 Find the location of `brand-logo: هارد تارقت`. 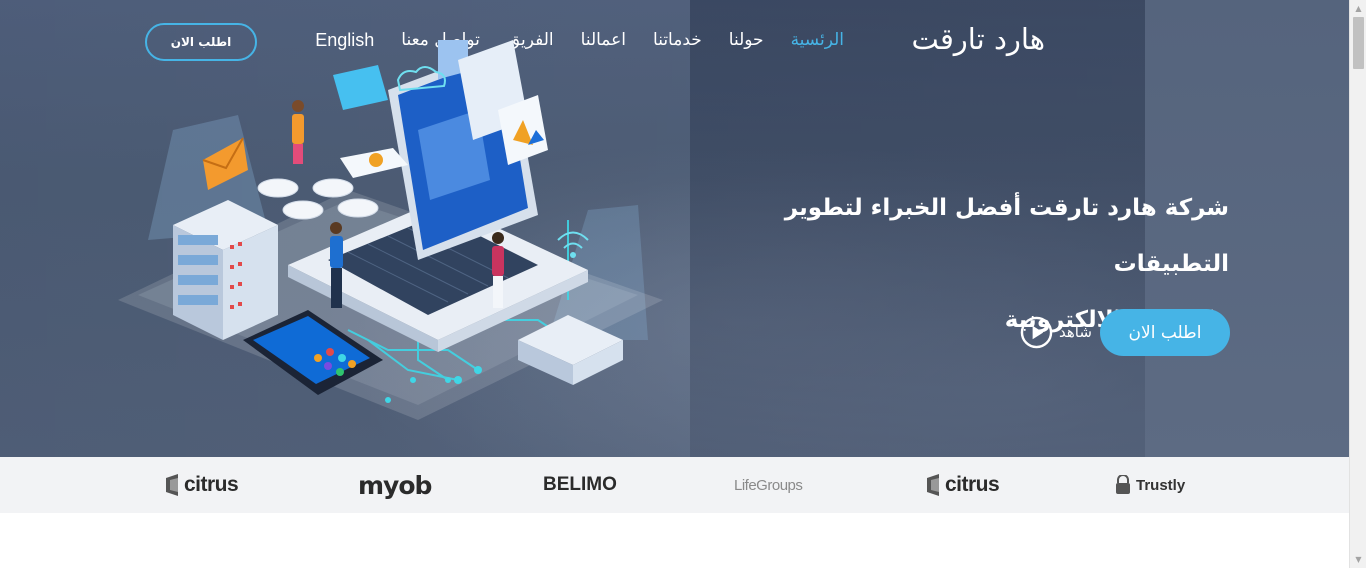

brand-logo: هارد تارقت is located at coordinates (970, 40).